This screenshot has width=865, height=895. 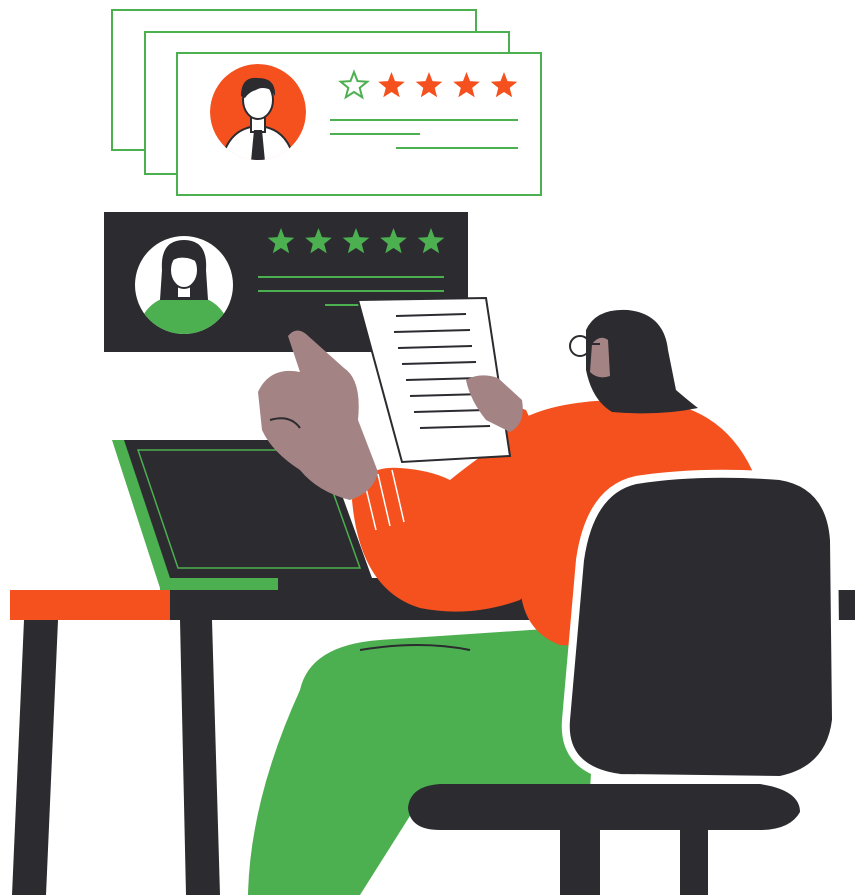 I want to click on review-card-stack, so click(x=326, y=102).